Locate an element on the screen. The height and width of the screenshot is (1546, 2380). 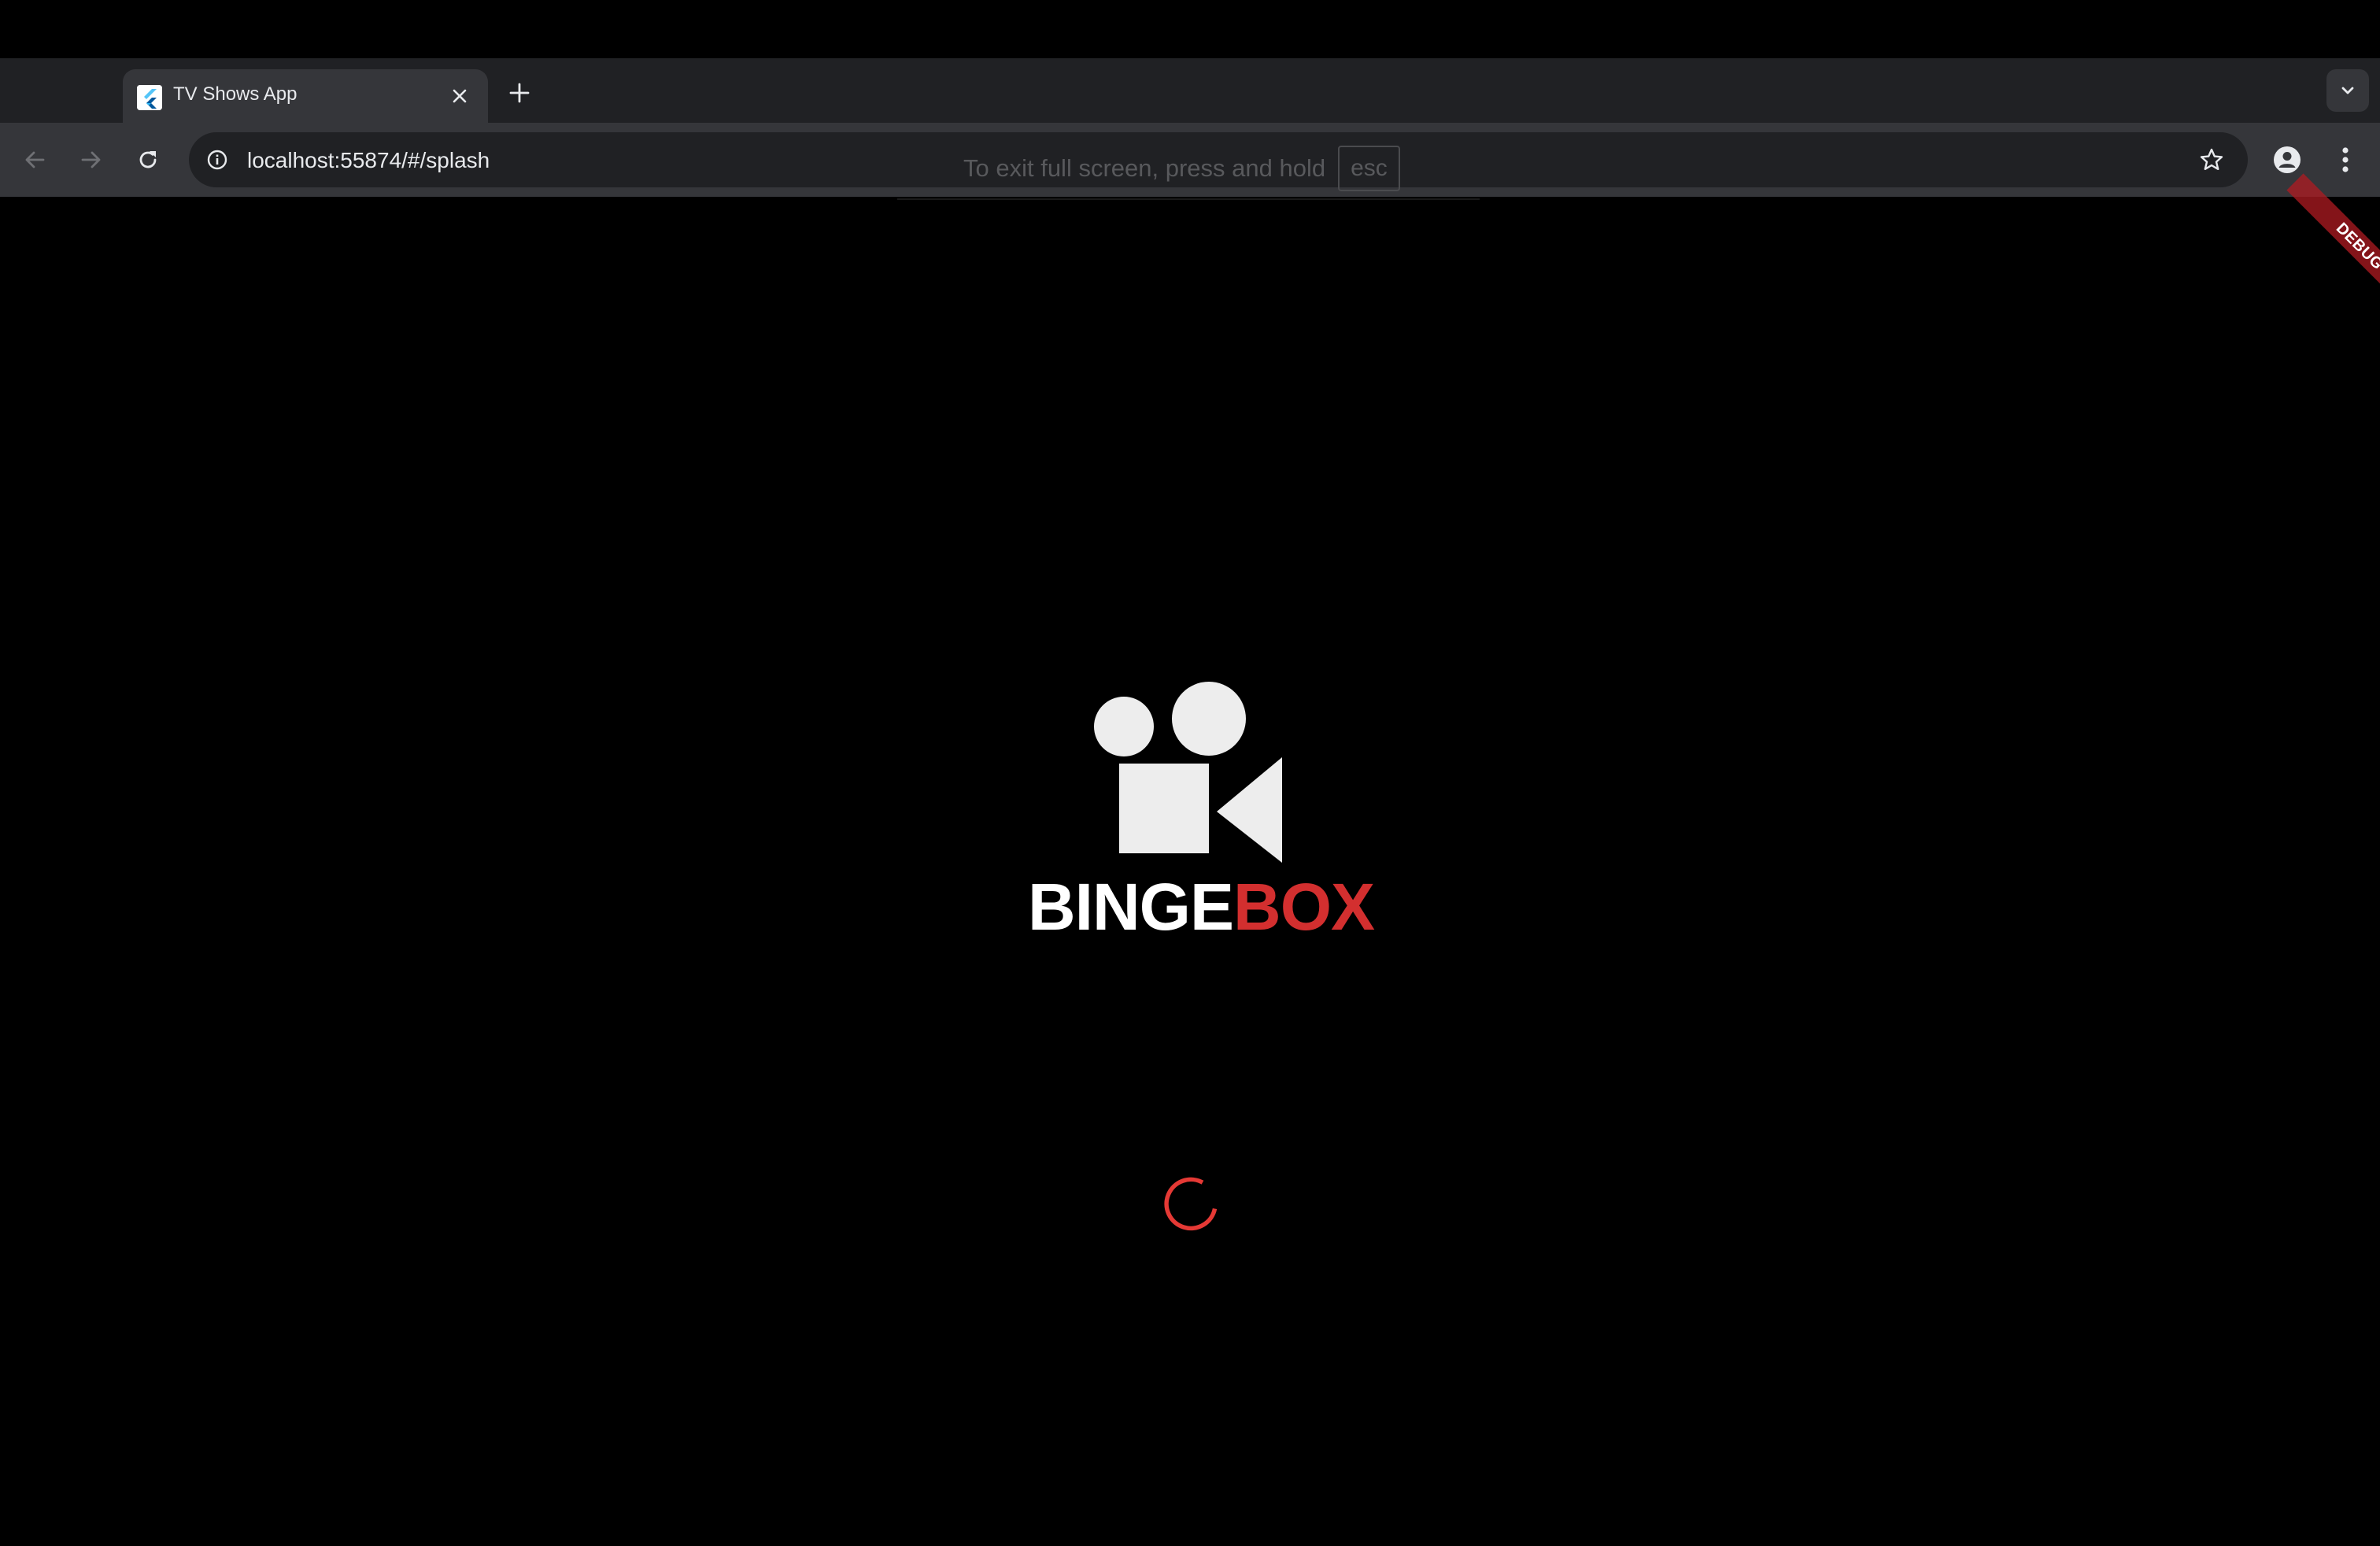
tab-title: TV Shows App is located at coordinates (235, 94).